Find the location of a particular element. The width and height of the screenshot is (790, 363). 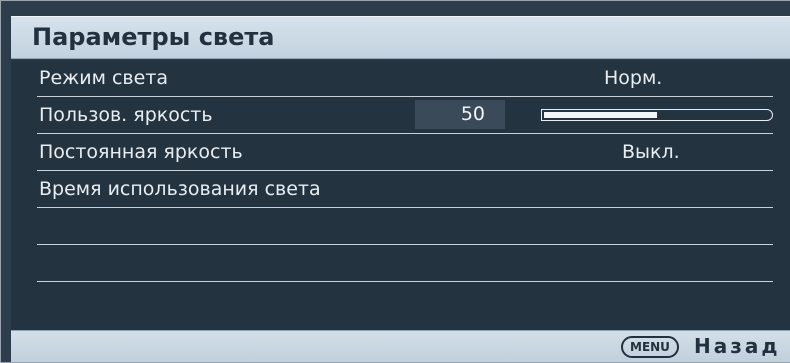

menu-key-icon: MENU is located at coordinates (650, 347).